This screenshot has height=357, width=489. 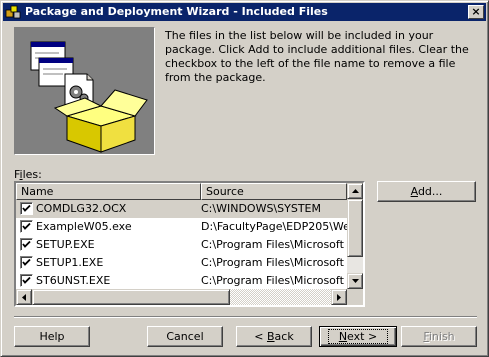 What do you see at coordinates (355, 228) in the screenshot?
I see `vertical-scroll-thumb` at bounding box center [355, 228].